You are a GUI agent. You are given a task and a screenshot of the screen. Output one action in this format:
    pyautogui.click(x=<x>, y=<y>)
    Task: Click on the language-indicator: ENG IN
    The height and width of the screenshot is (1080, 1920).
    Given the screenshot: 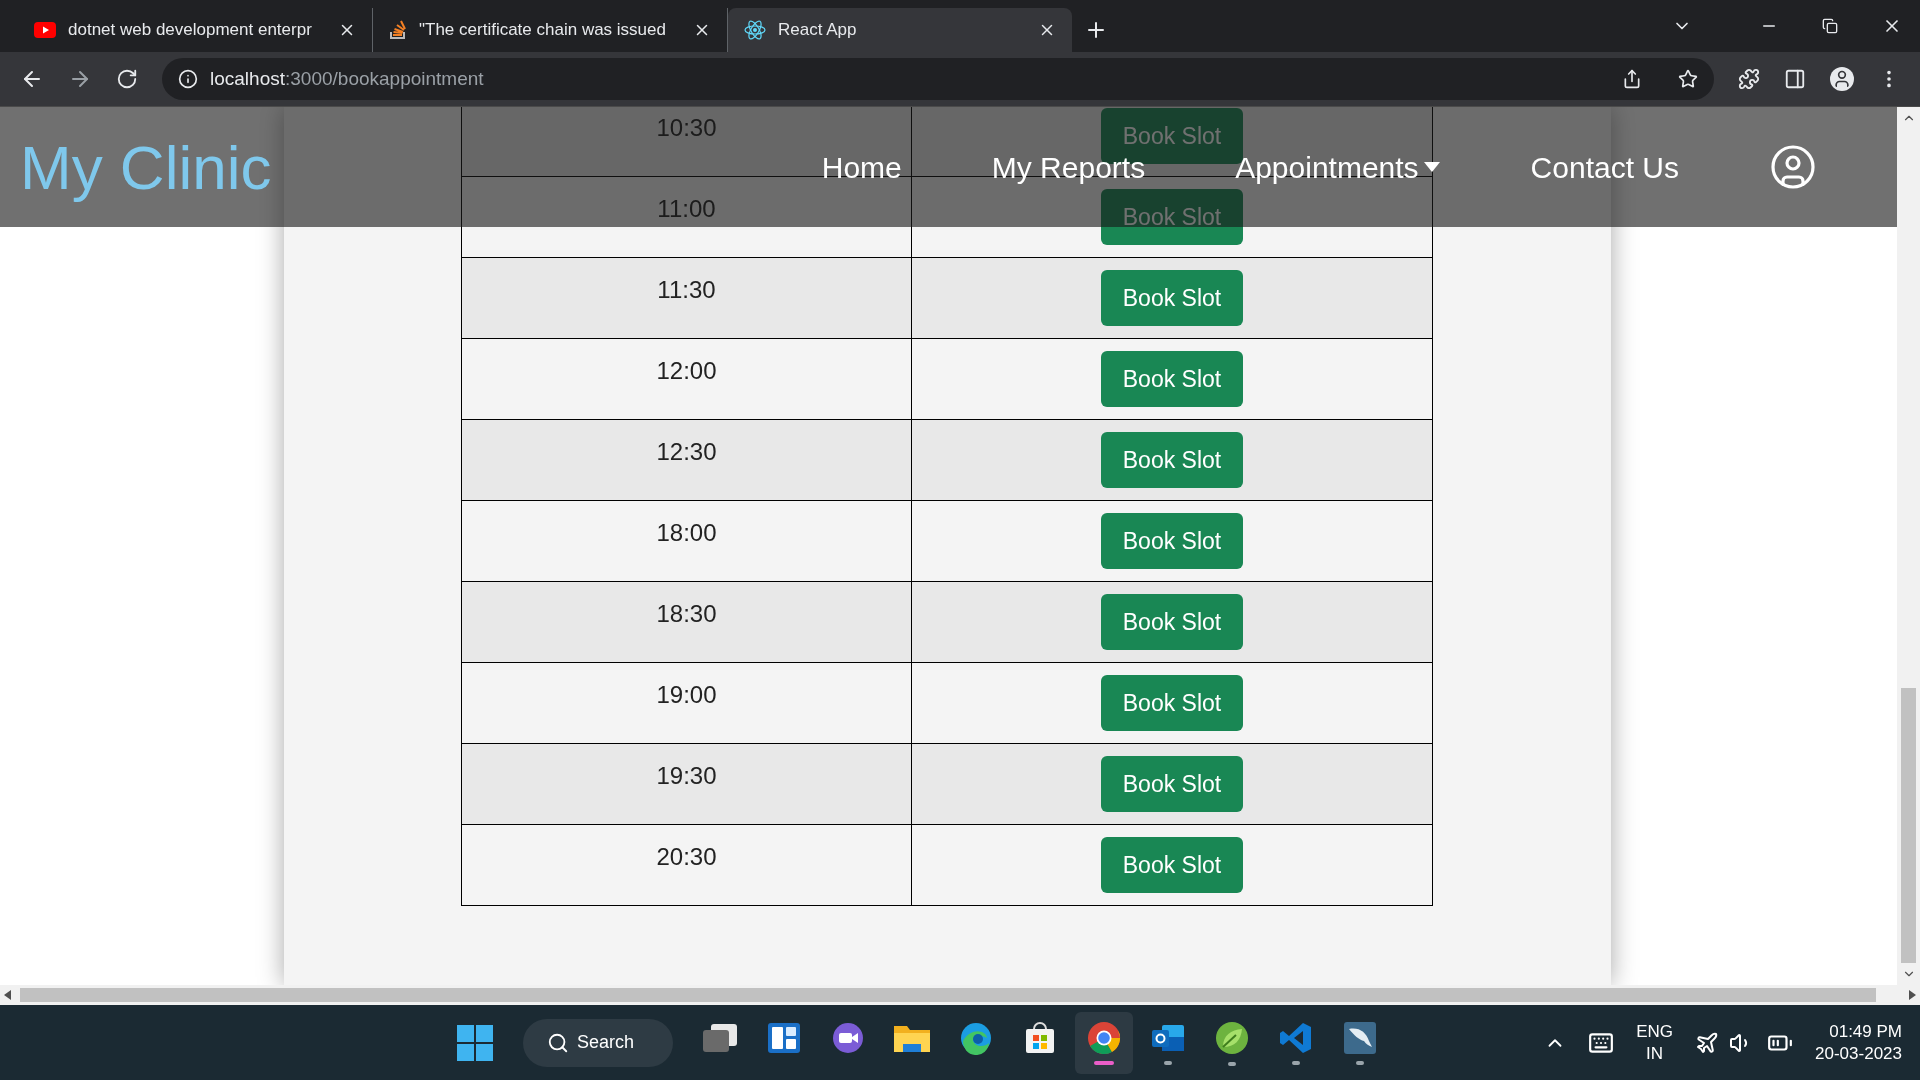 What is the action you would take?
    pyautogui.click(x=1655, y=1042)
    